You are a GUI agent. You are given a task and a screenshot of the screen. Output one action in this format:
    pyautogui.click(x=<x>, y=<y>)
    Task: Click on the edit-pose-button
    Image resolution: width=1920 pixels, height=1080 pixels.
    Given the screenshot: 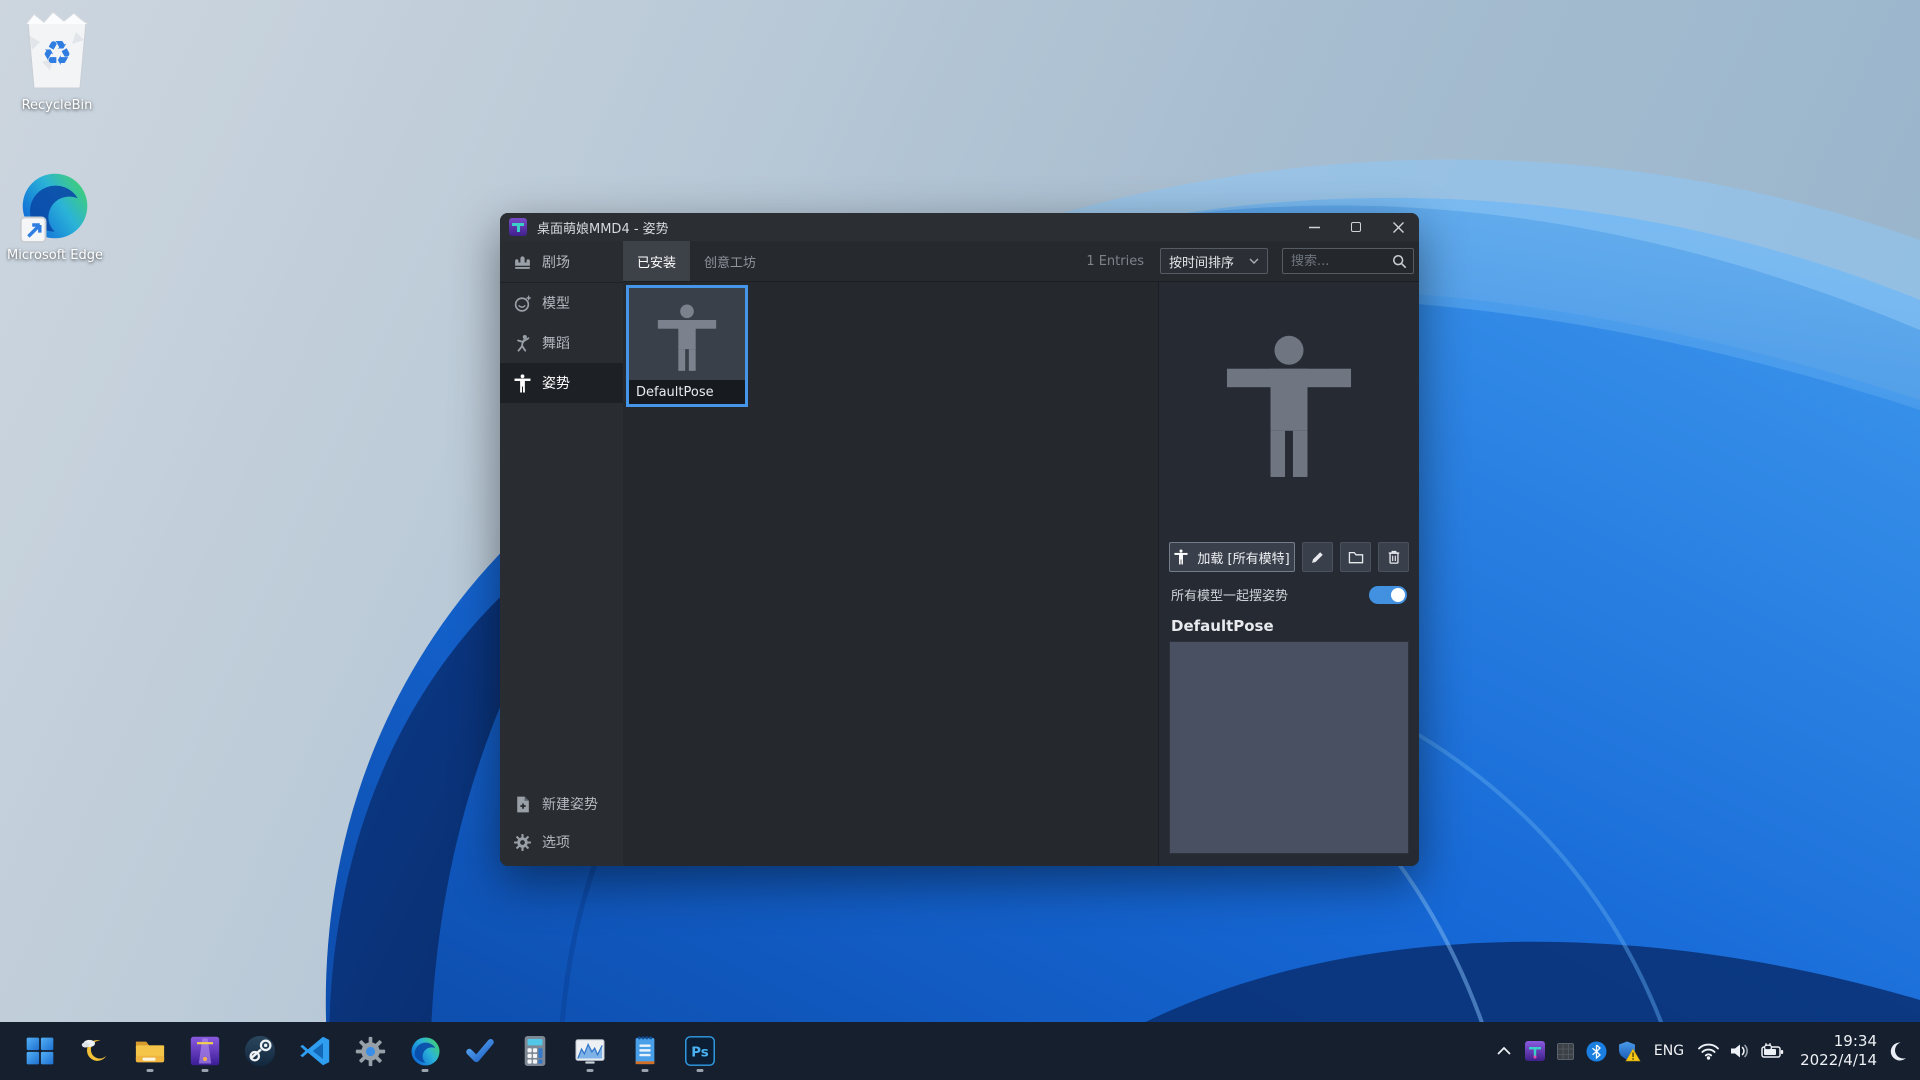 What is the action you would take?
    pyautogui.click(x=1317, y=557)
    